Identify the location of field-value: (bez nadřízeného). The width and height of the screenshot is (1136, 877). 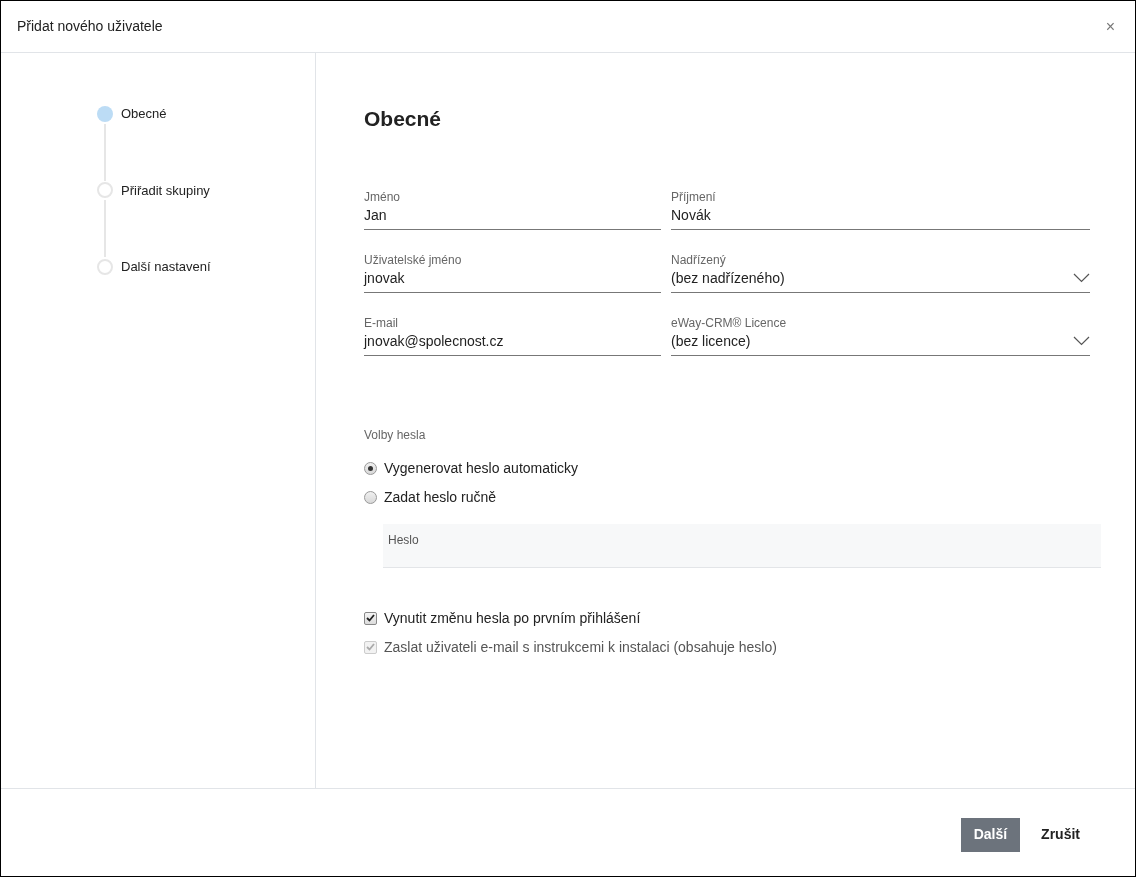
(728, 278).